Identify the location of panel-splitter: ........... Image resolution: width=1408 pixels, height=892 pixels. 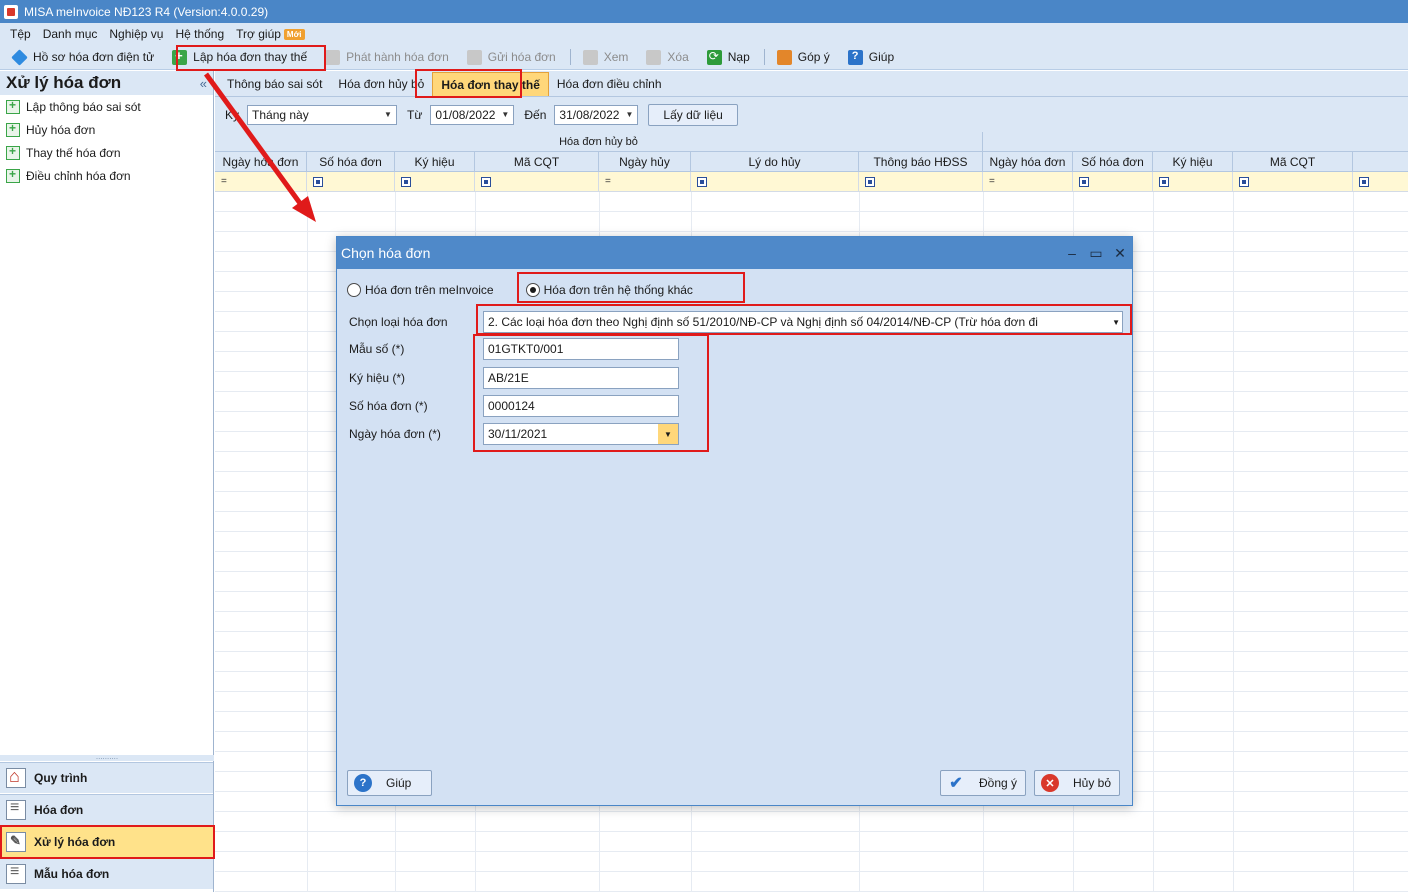
(107, 757).